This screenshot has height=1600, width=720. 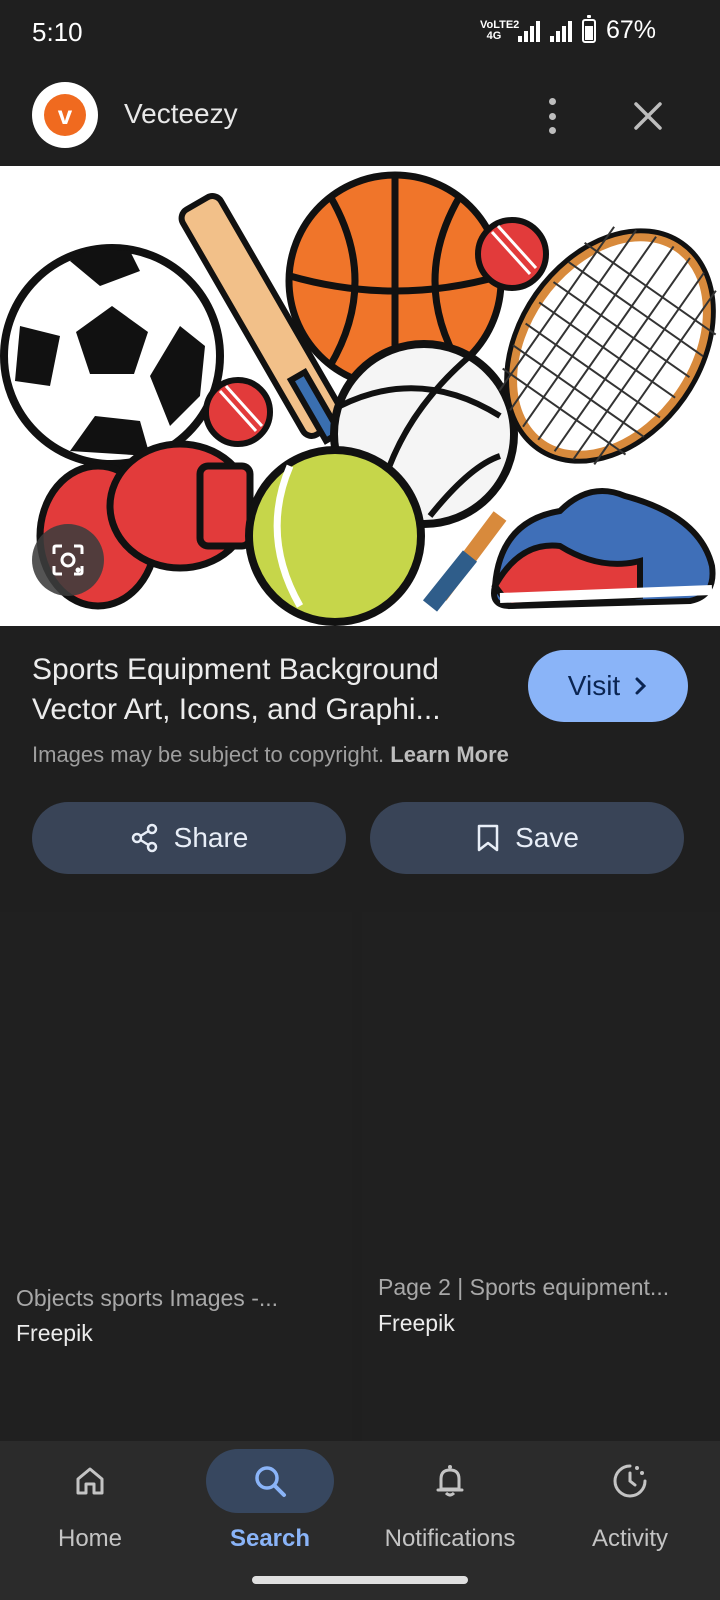 I want to click on status-bar: 5:10 VoLTE2 4G 67%, so click(x=360, y=33).